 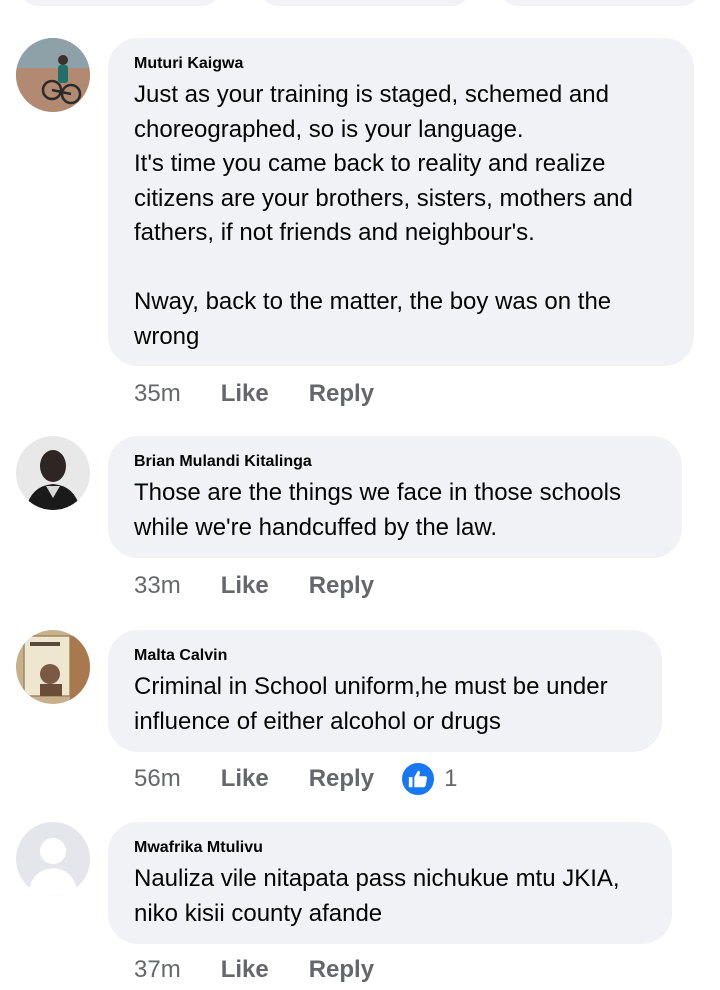 What do you see at coordinates (274, 970) in the screenshot?
I see `comment-actions: 37m Like Reply` at bounding box center [274, 970].